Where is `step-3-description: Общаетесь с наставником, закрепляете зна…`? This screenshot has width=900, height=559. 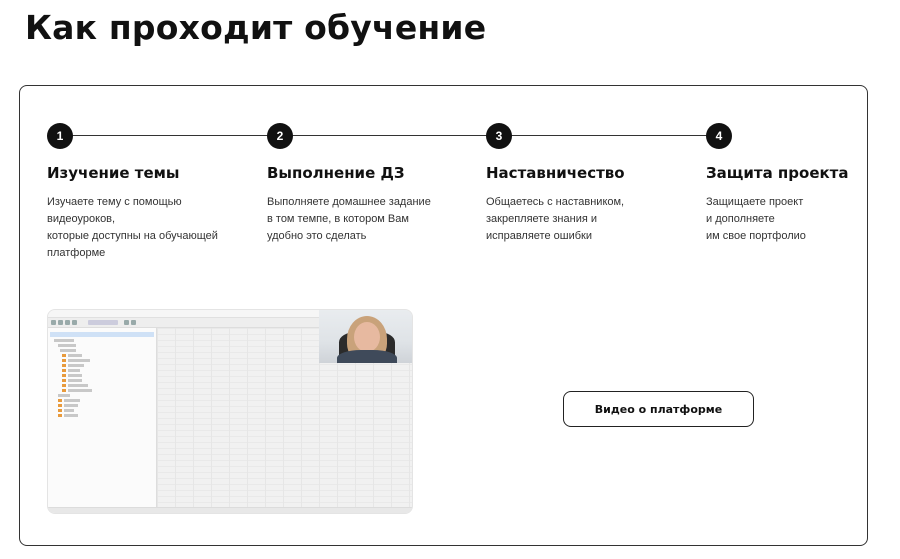
step-3-description: Общаетесь с наставником, закрепляете зна… is located at coordinates (586, 219).